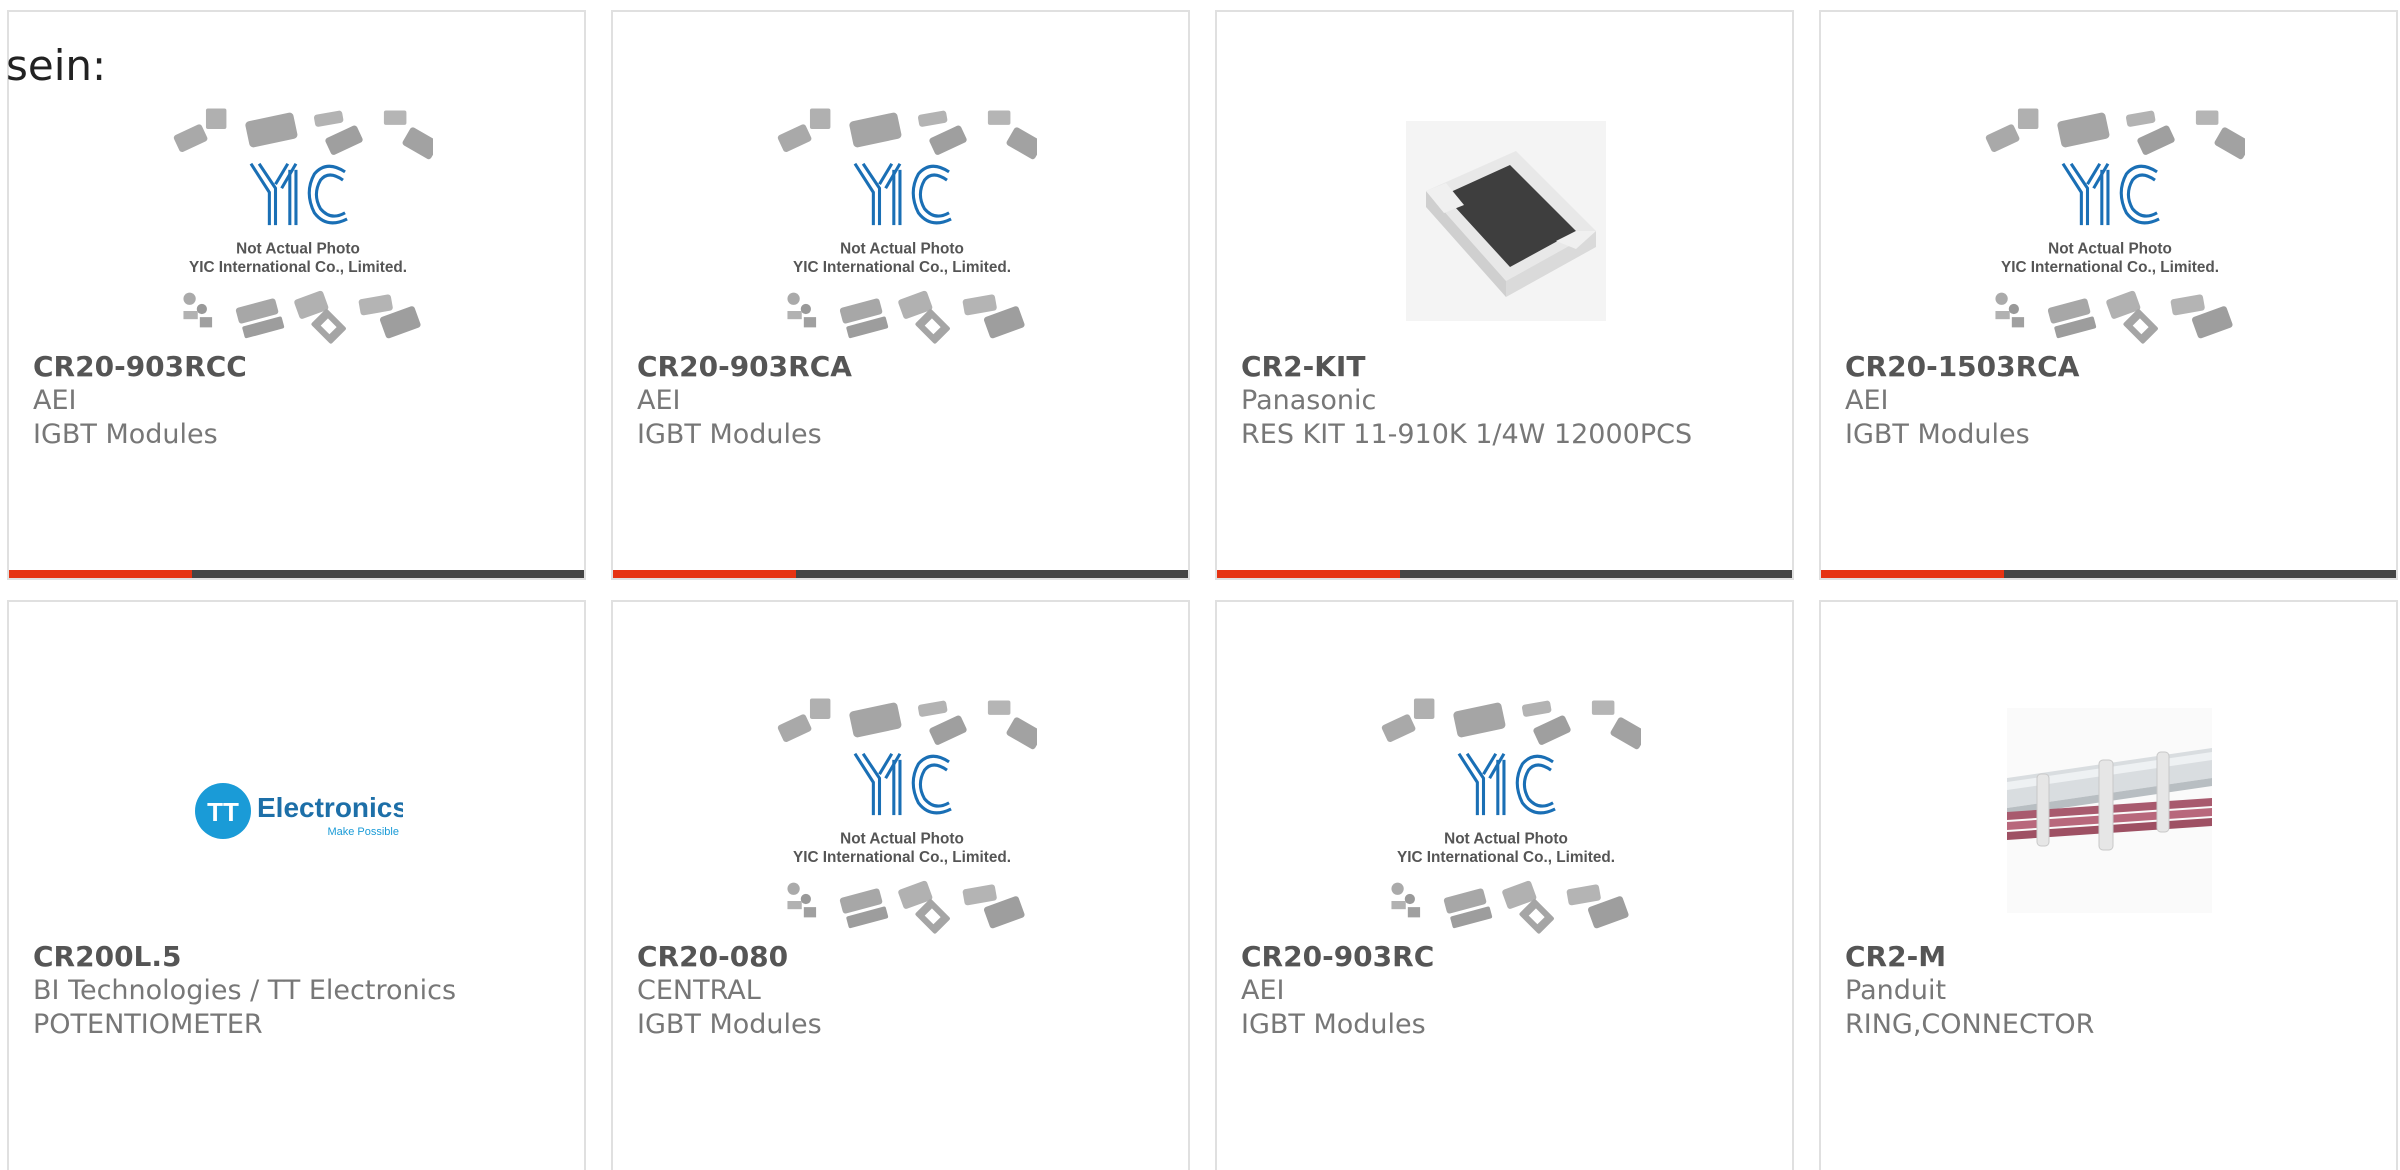 This screenshot has width=2400, height=1170. Describe the element at coordinates (1511, 957) in the screenshot. I see `part-number: CR20-903RC` at that location.